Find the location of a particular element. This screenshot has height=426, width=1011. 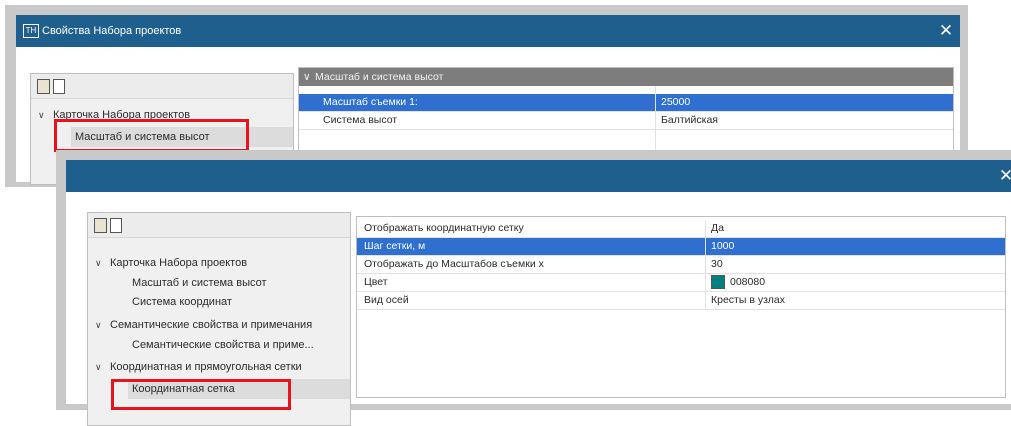

property-name: Вид осей is located at coordinates (386, 300).